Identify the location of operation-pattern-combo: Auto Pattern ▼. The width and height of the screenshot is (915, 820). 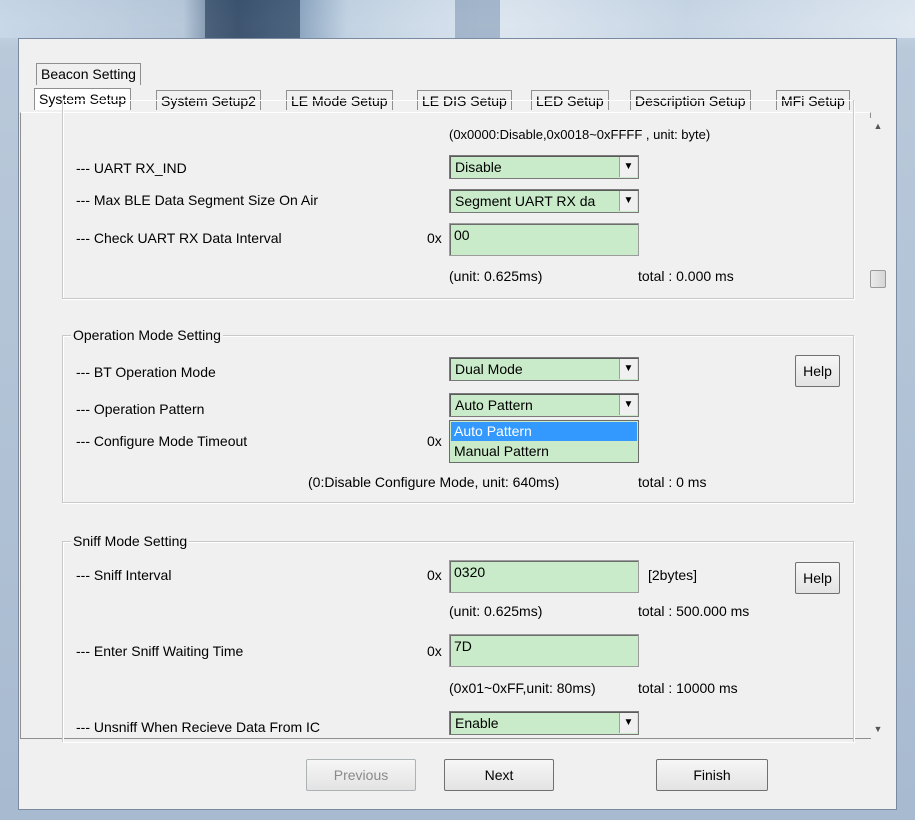
(544, 405).